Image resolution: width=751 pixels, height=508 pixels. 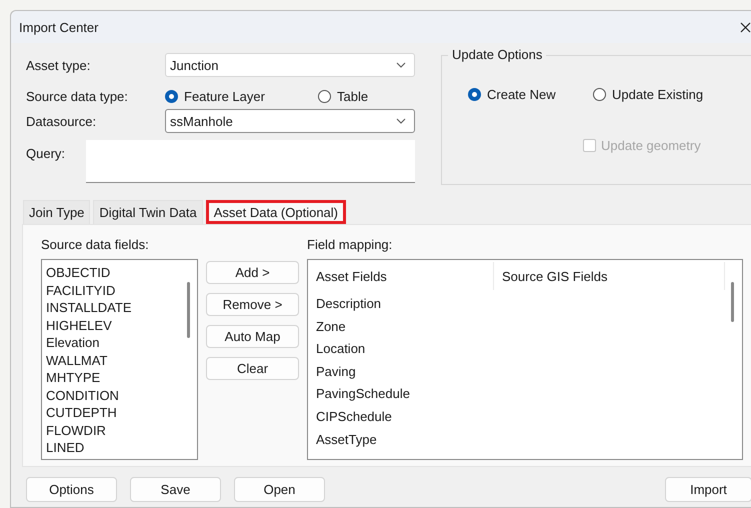 What do you see at coordinates (363, 394) in the screenshot?
I see `table-cell-text: PavingSchedule` at bounding box center [363, 394].